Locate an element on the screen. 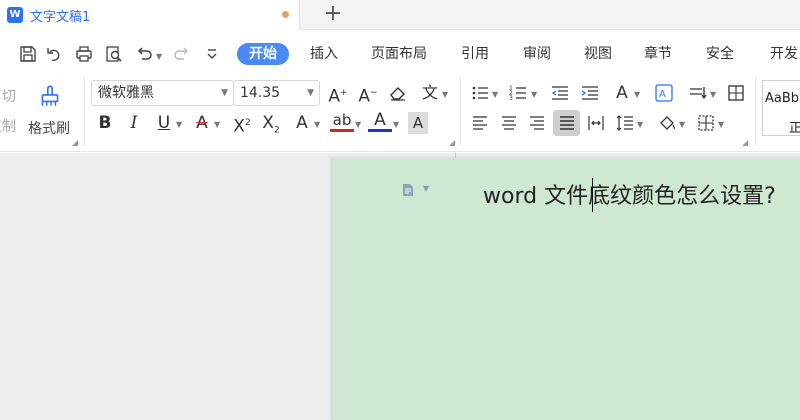  chinese-layout-icon: A is located at coordinates (664, 93).